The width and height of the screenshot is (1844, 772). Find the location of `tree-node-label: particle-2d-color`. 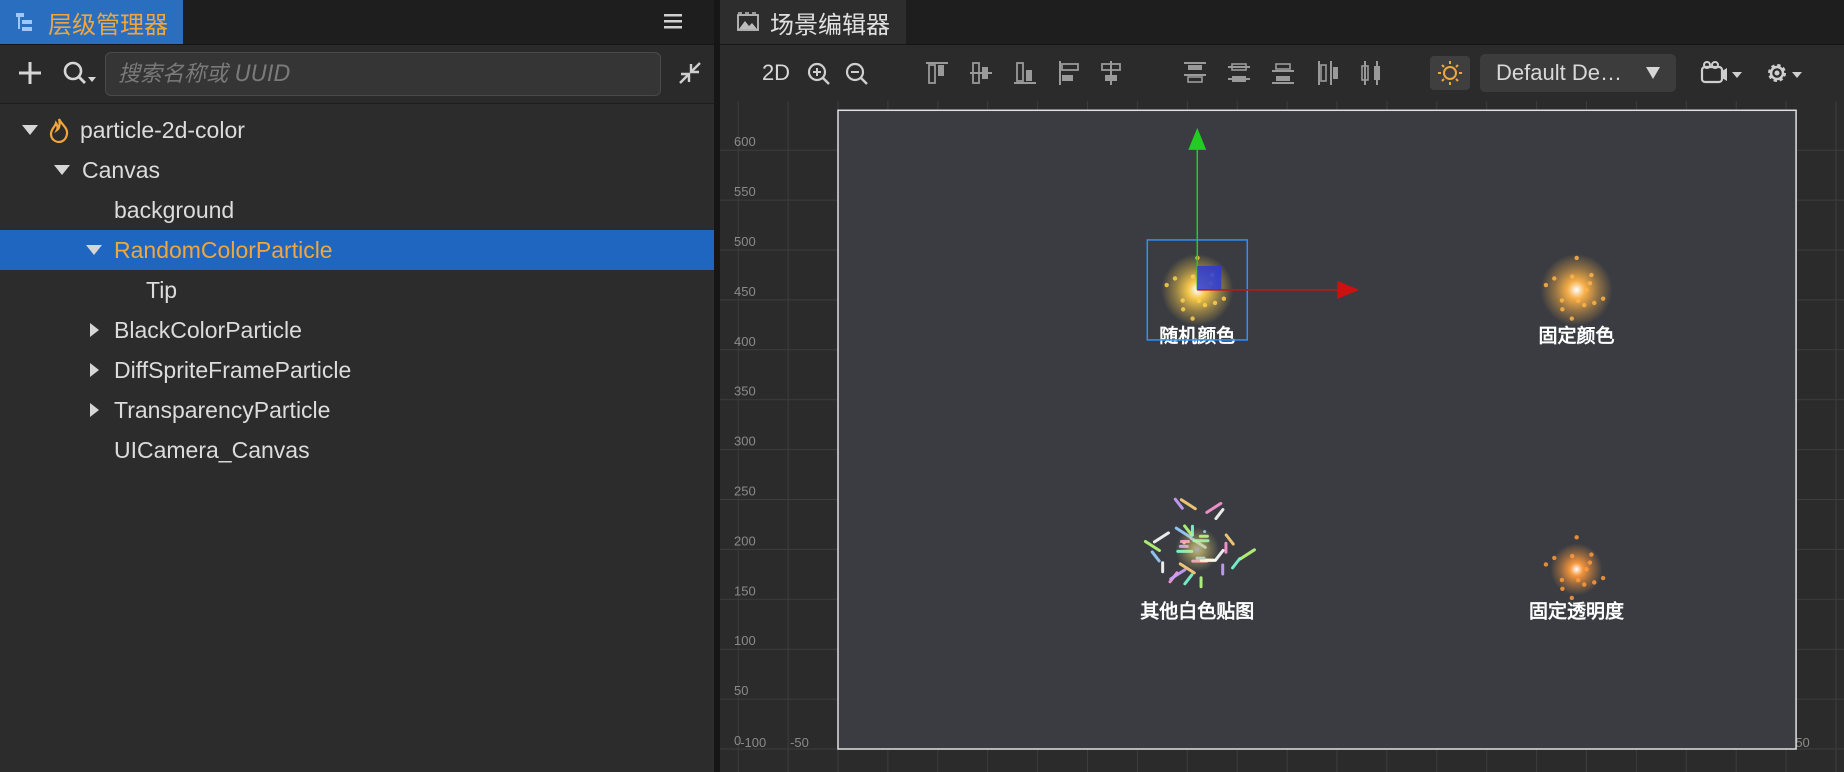

tree-node-label: particle-2d-color is located at coordinates (162, 129).